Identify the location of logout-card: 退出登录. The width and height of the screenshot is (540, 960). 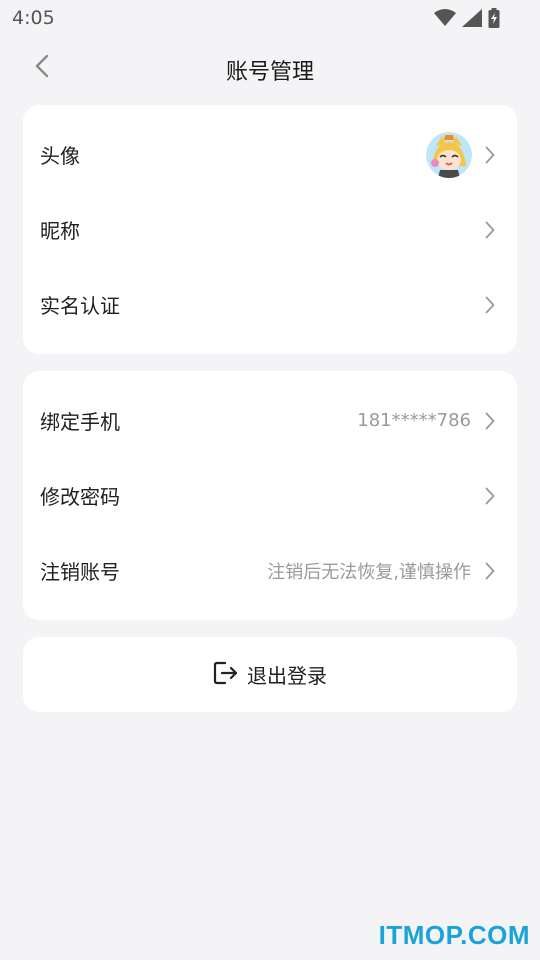
(270, 674).